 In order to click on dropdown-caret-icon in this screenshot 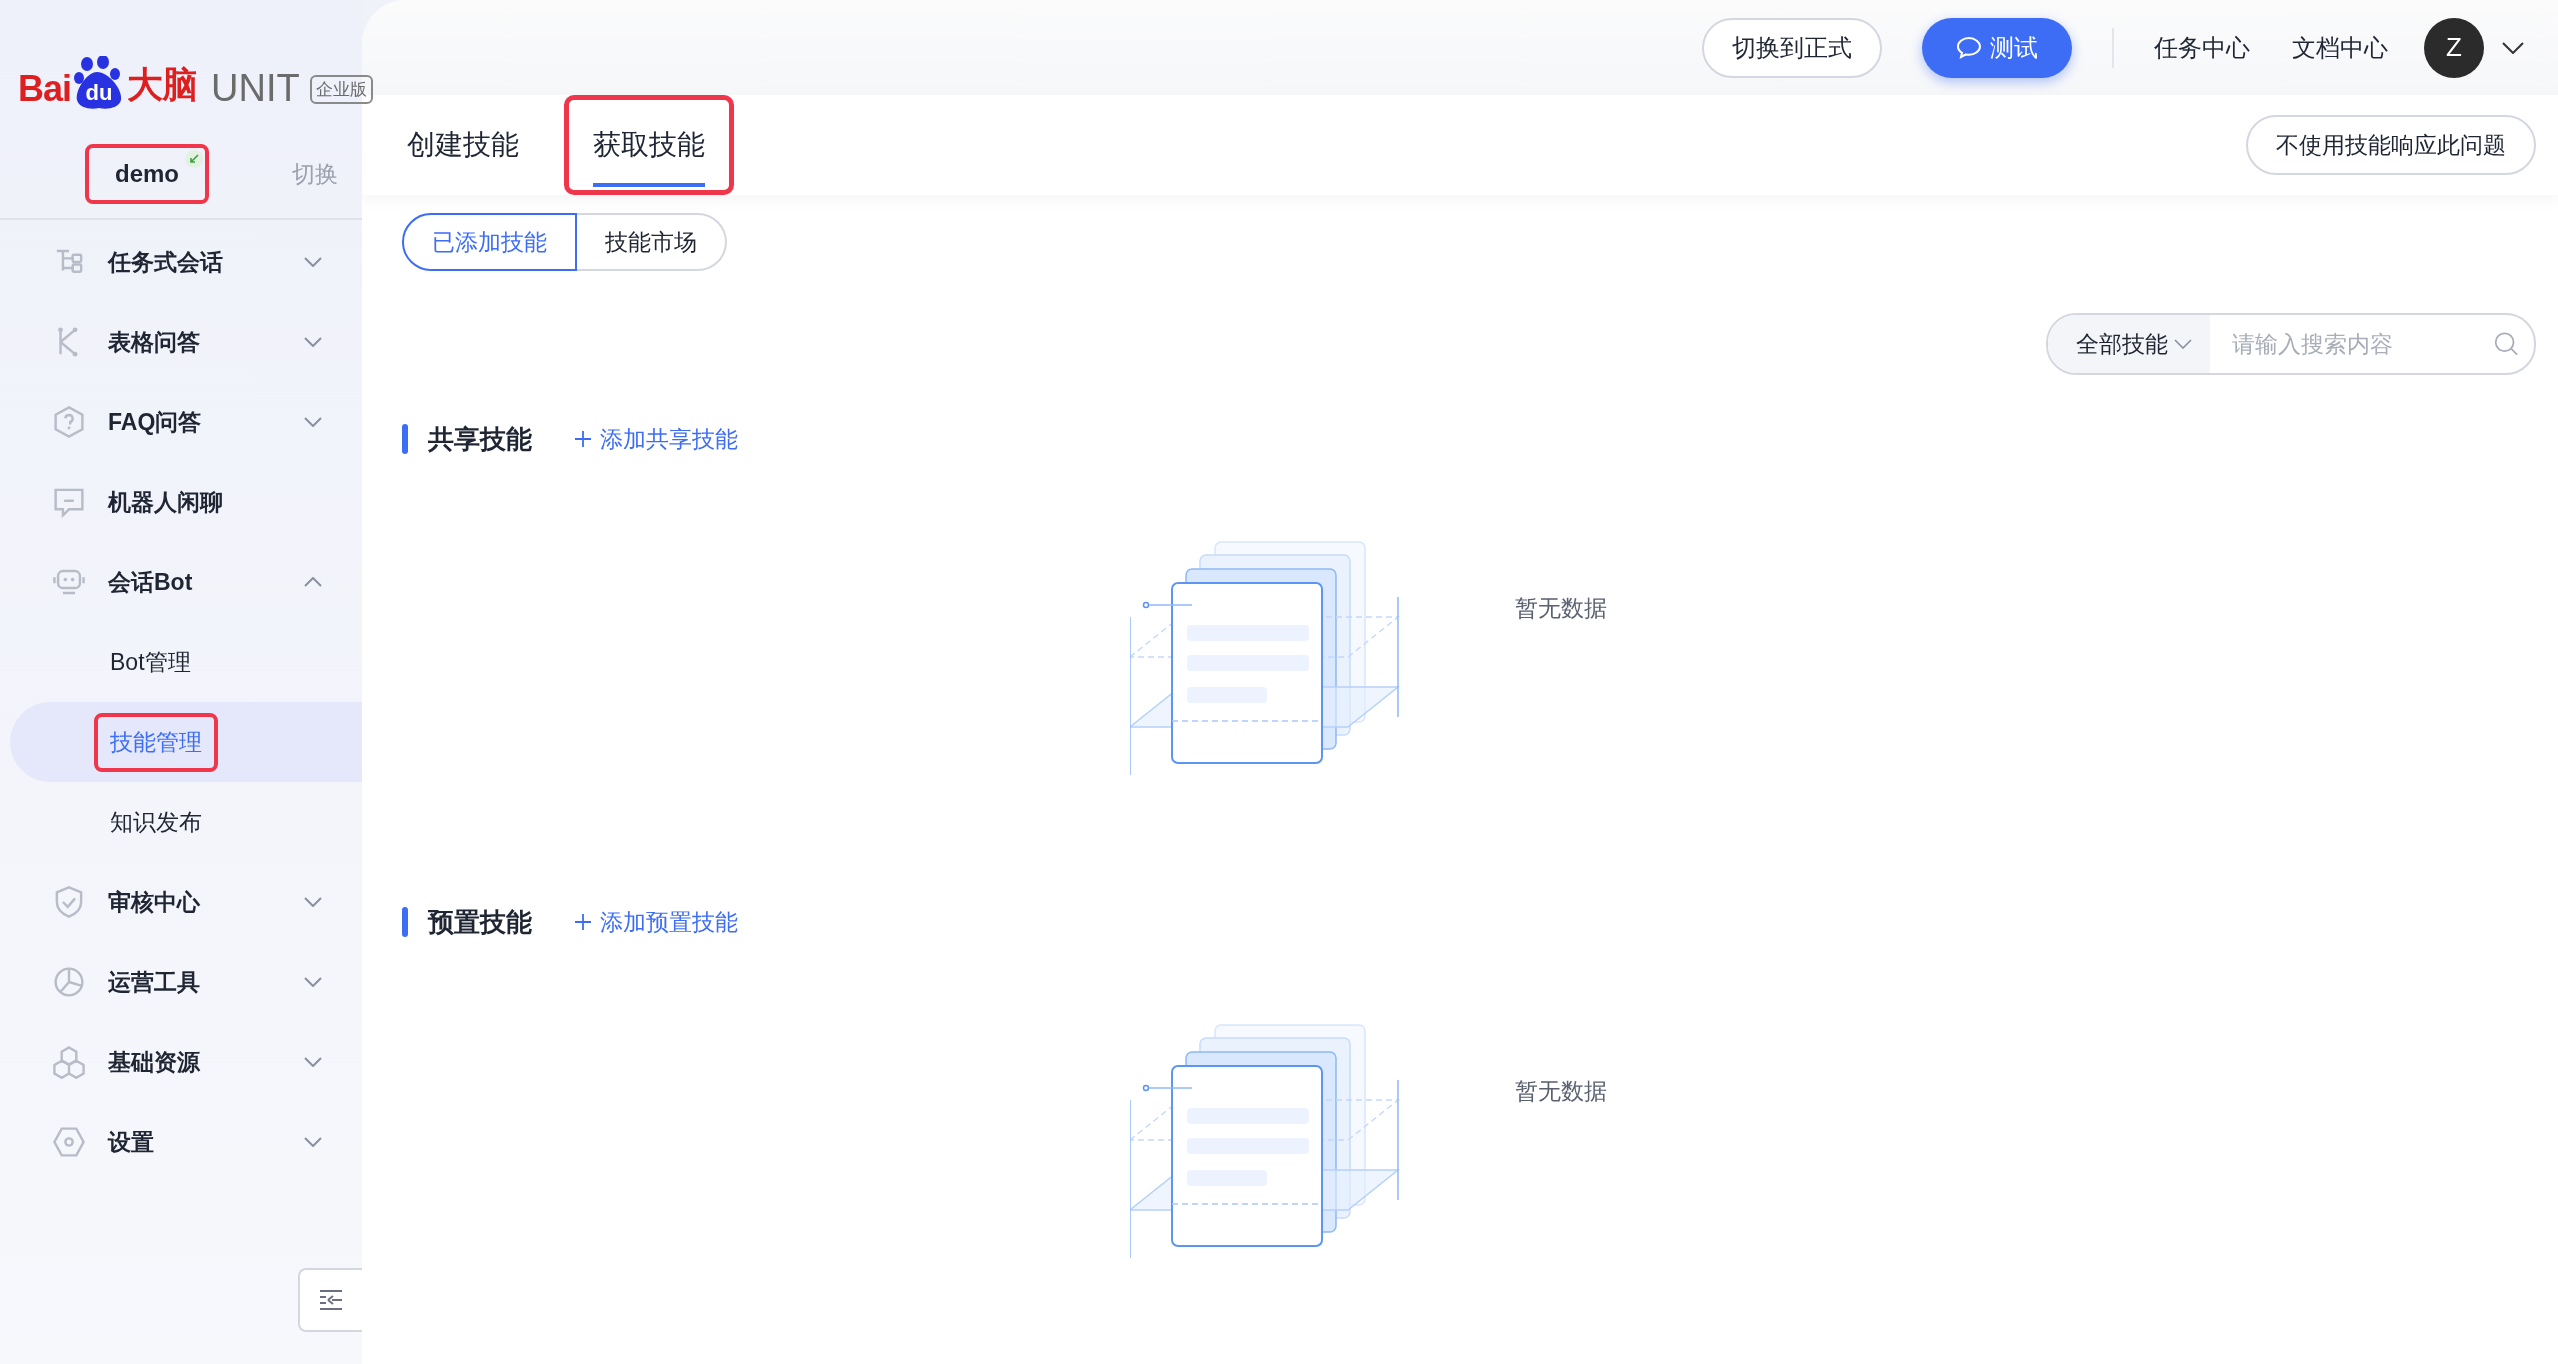, I will do `click(2513, 47)`.